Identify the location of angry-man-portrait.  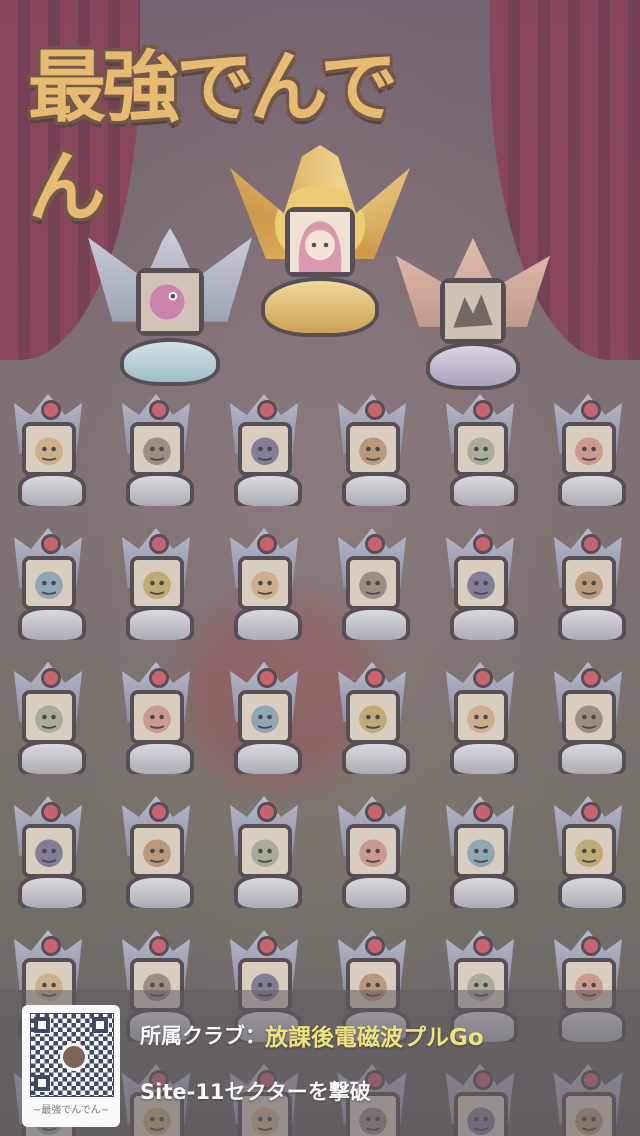
(49, 851).